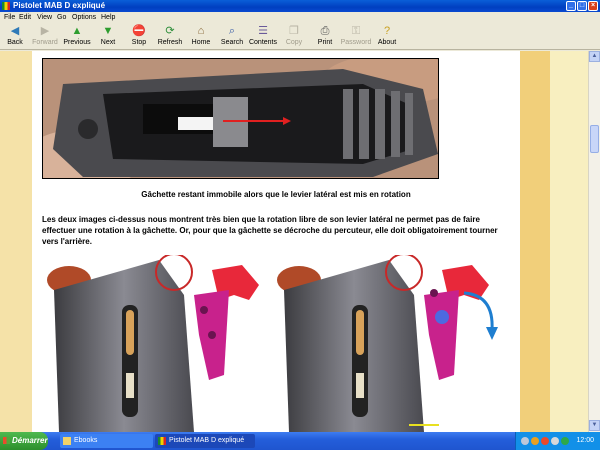 The height and width of the screenshot is (450, 600). Describe the element at coordinates (263, 42) in the screenshot. I see `contents-label: Contents` at that location.